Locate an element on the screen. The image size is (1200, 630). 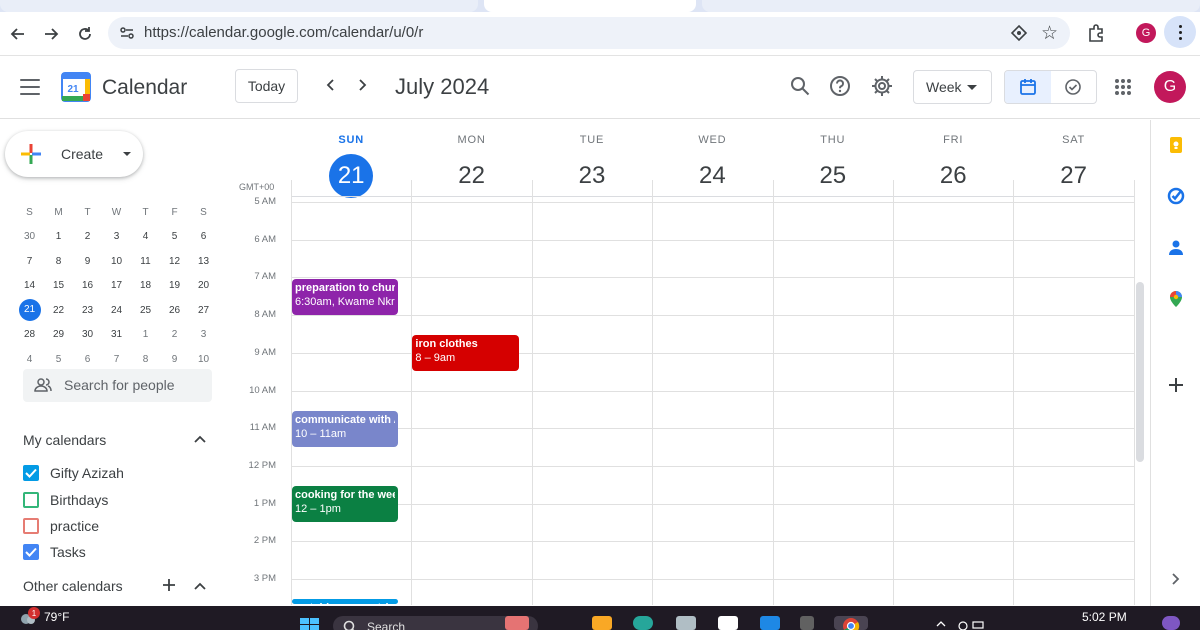
keep-icon is located at coordinates (1176, 145).